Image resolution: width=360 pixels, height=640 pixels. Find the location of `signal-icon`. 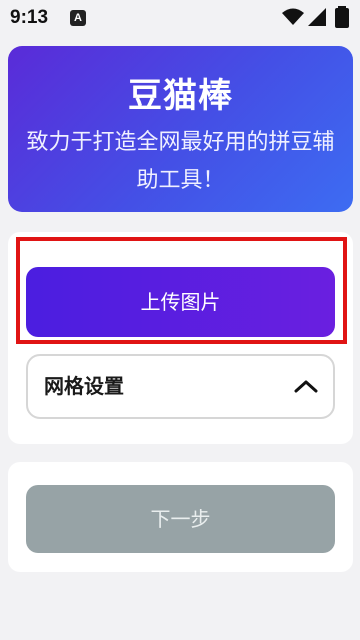

signal-icon is located at coordinates (317, 19).